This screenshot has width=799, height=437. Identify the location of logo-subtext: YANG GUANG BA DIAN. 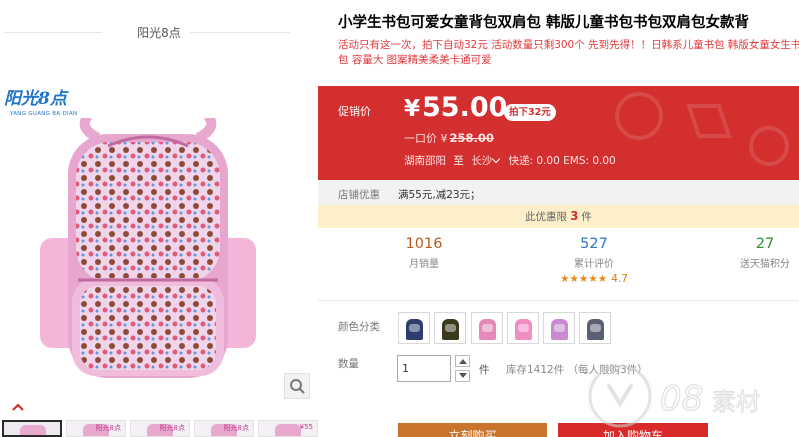
(44, 114).